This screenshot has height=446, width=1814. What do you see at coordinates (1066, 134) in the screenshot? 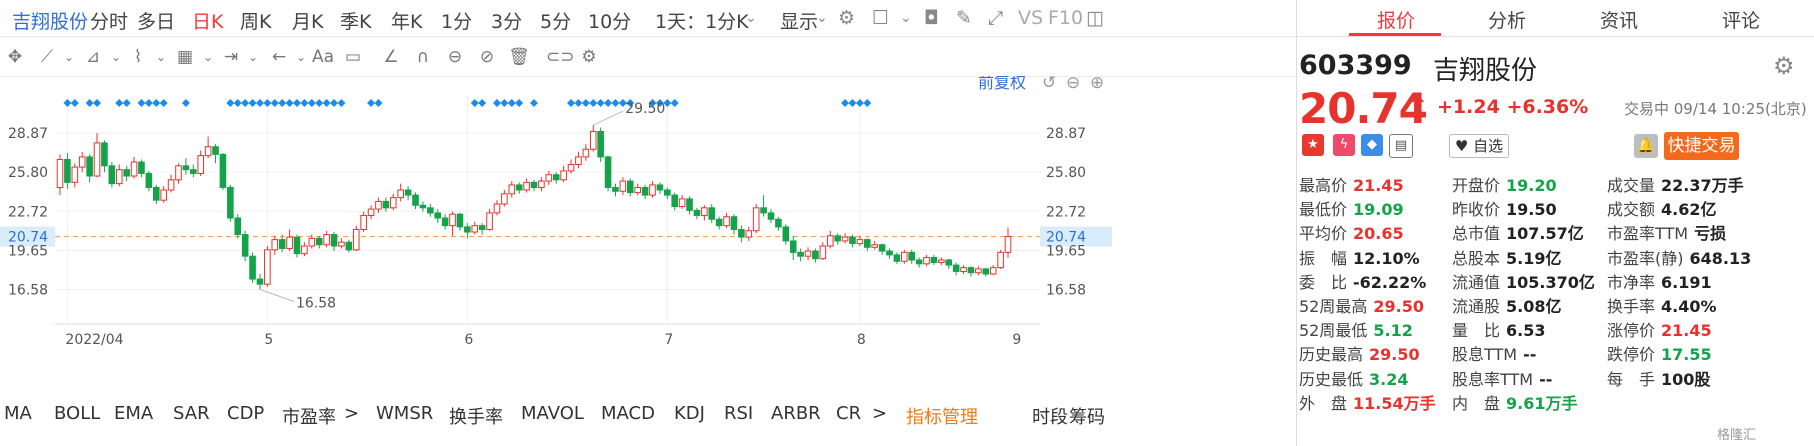
I see `y-axis-label-right: 28.87` at bounding box center [1066, 134].